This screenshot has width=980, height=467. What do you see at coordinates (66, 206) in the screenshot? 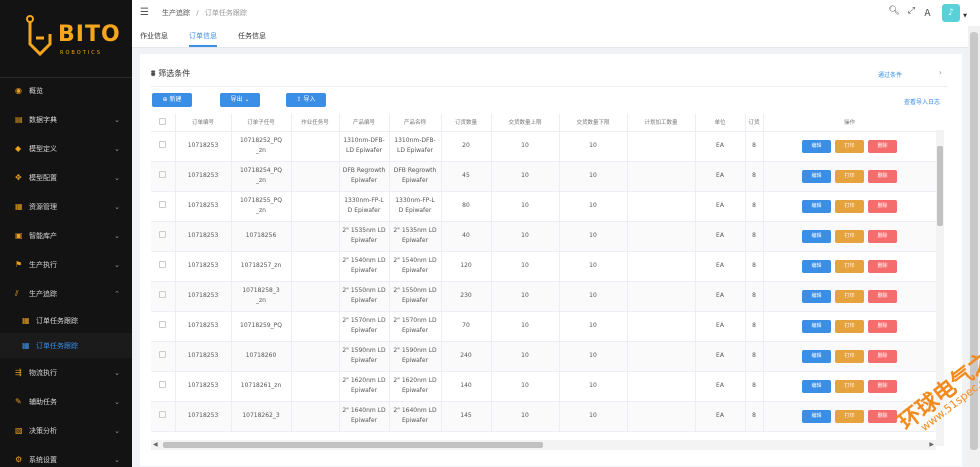
I see `sidebar-item: ▦ 资源管理 ⌄` at bounding box center [66, 206].